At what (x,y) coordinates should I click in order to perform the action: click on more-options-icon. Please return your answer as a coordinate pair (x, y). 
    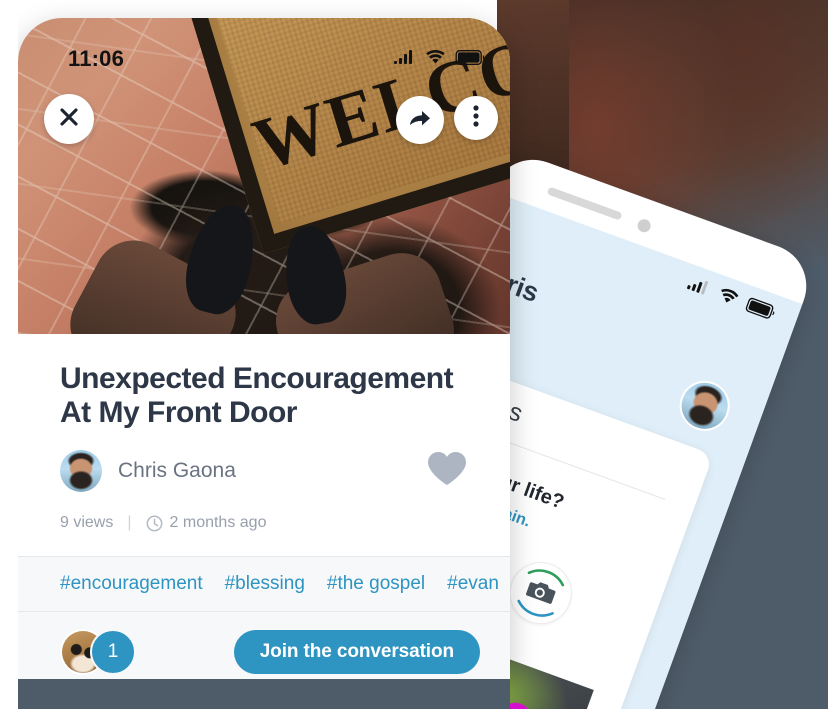
    Looking at the image, I should click on (476, 118).